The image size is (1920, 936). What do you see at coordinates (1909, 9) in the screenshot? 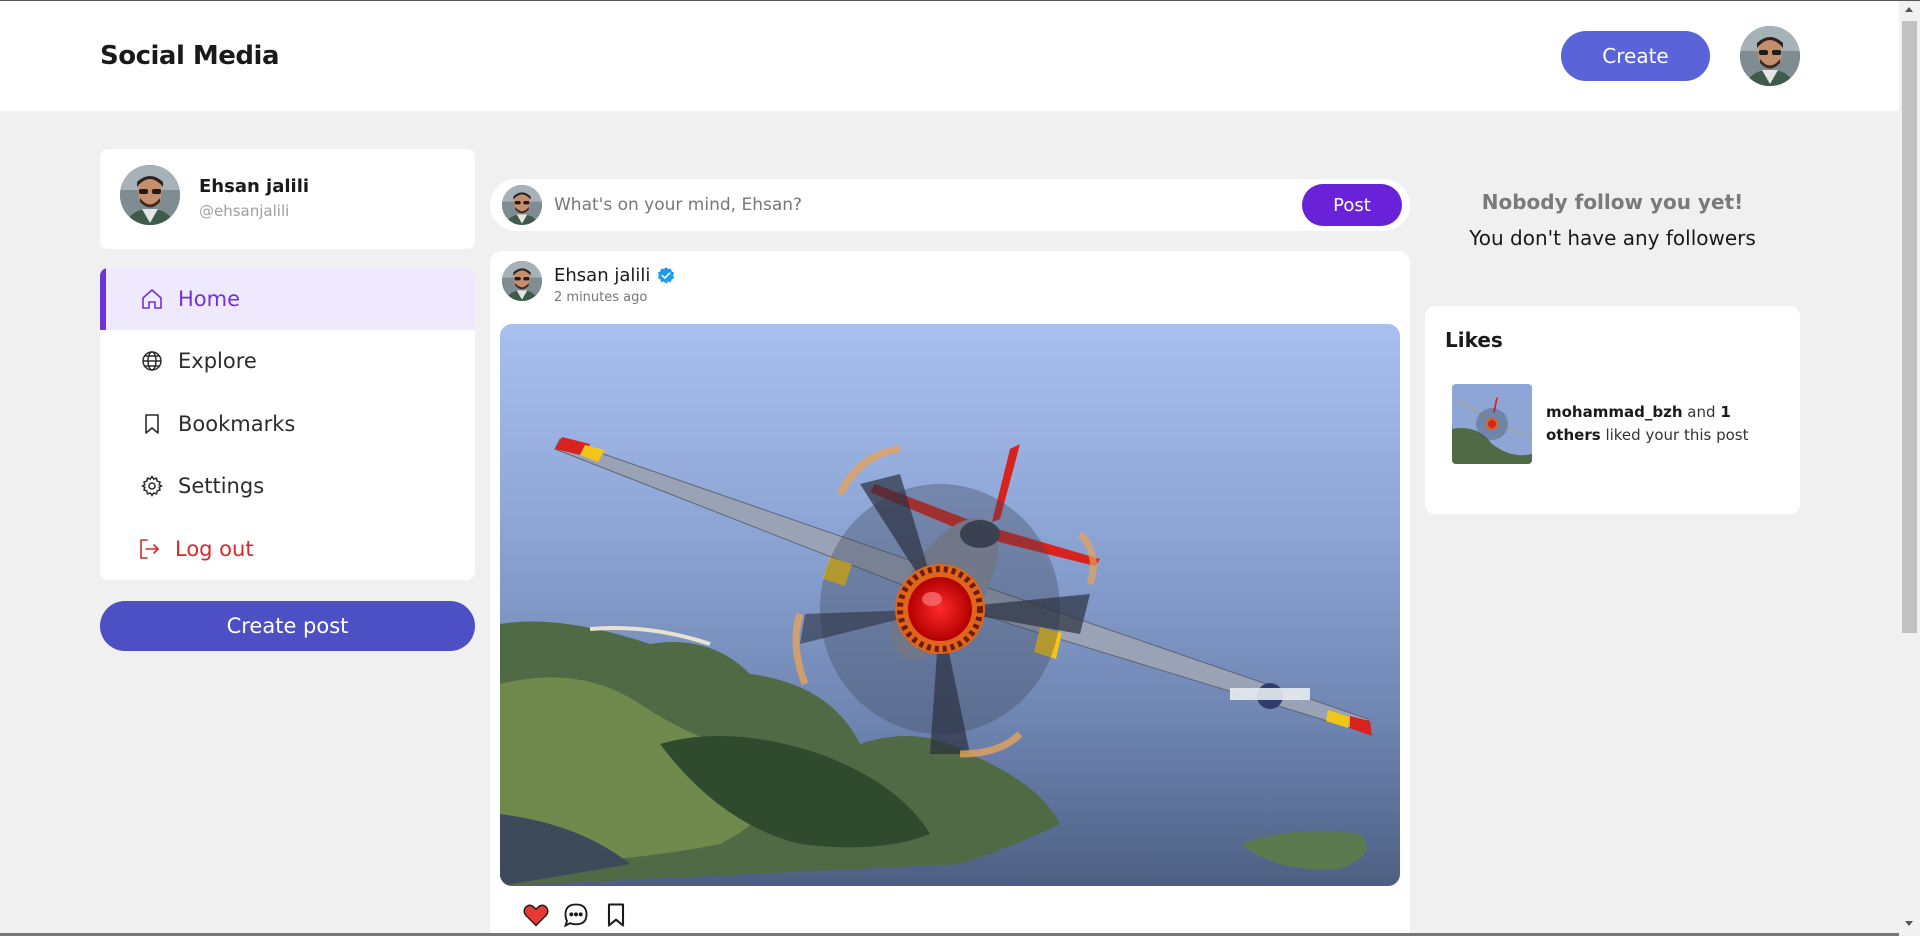
I see `scroll-up-icon` at bounding box center [1909, 9].